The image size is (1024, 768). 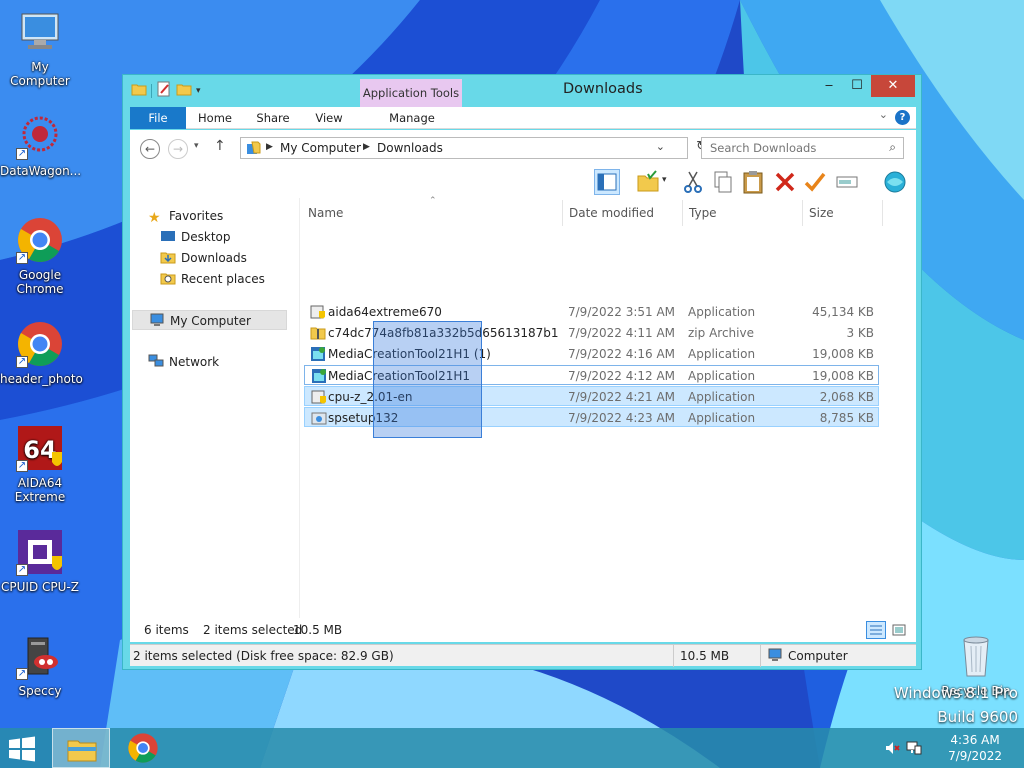 I want to click on details-size: 10.5 MB, so click(x=705, y=656).